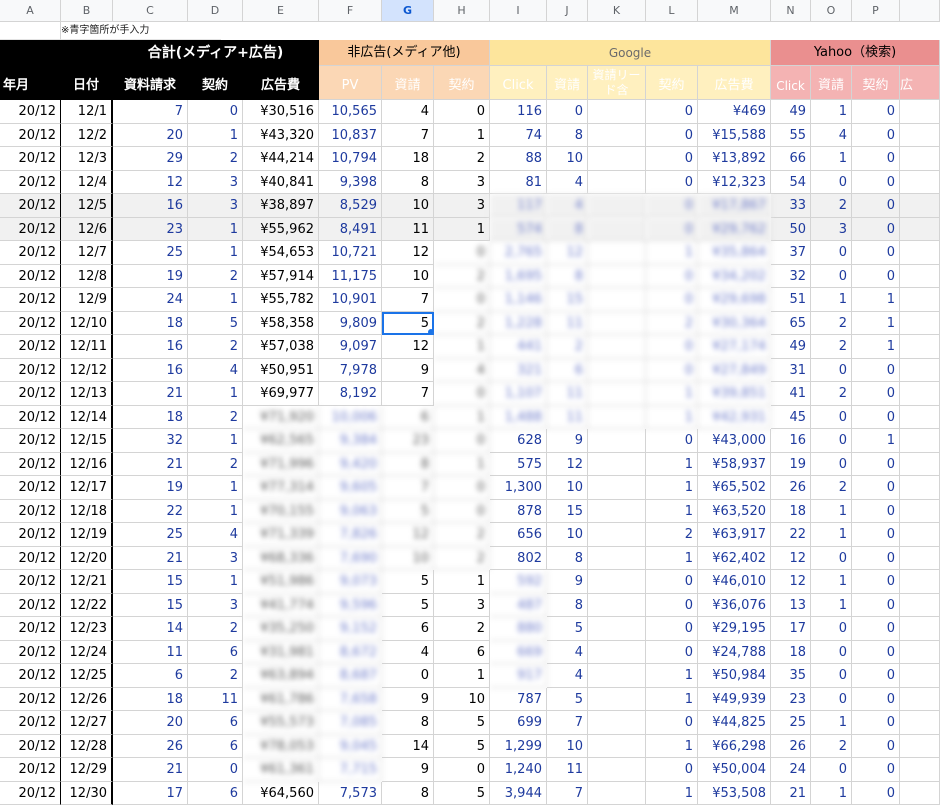 The width and height of the screenshot is (940, 805). I want to click on cell: ¥35,250, so click(281, 629).